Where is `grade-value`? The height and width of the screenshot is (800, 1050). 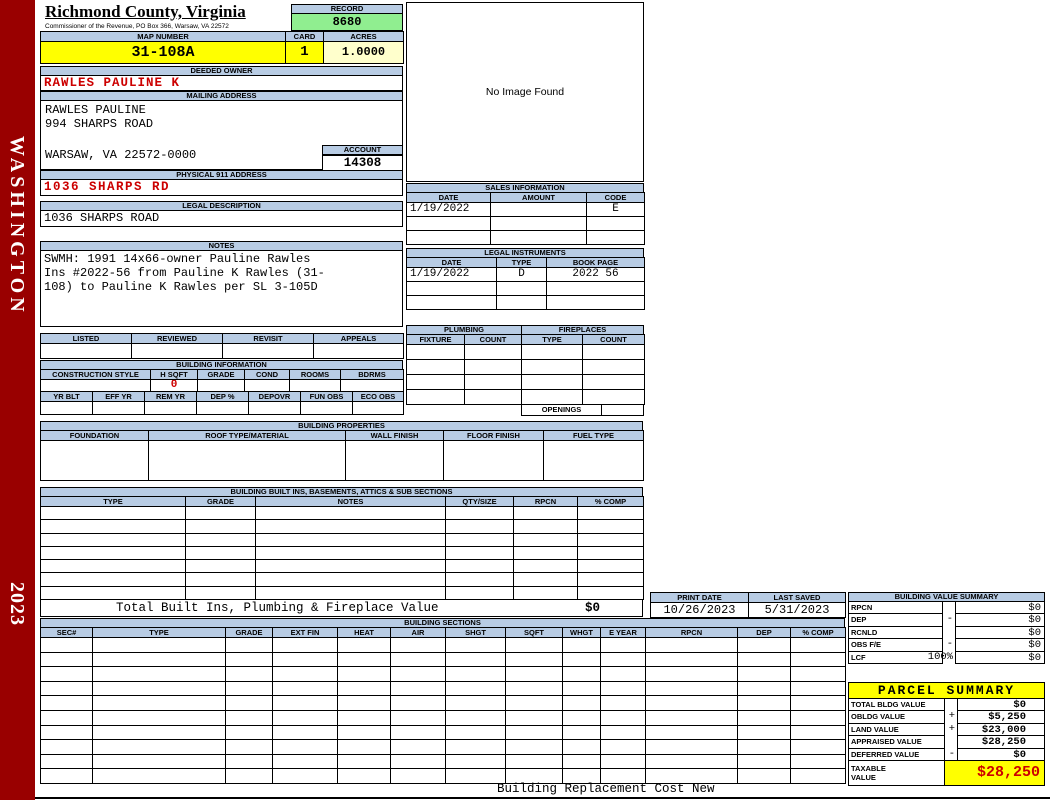 grade-value is located at coordinates (221, 385).